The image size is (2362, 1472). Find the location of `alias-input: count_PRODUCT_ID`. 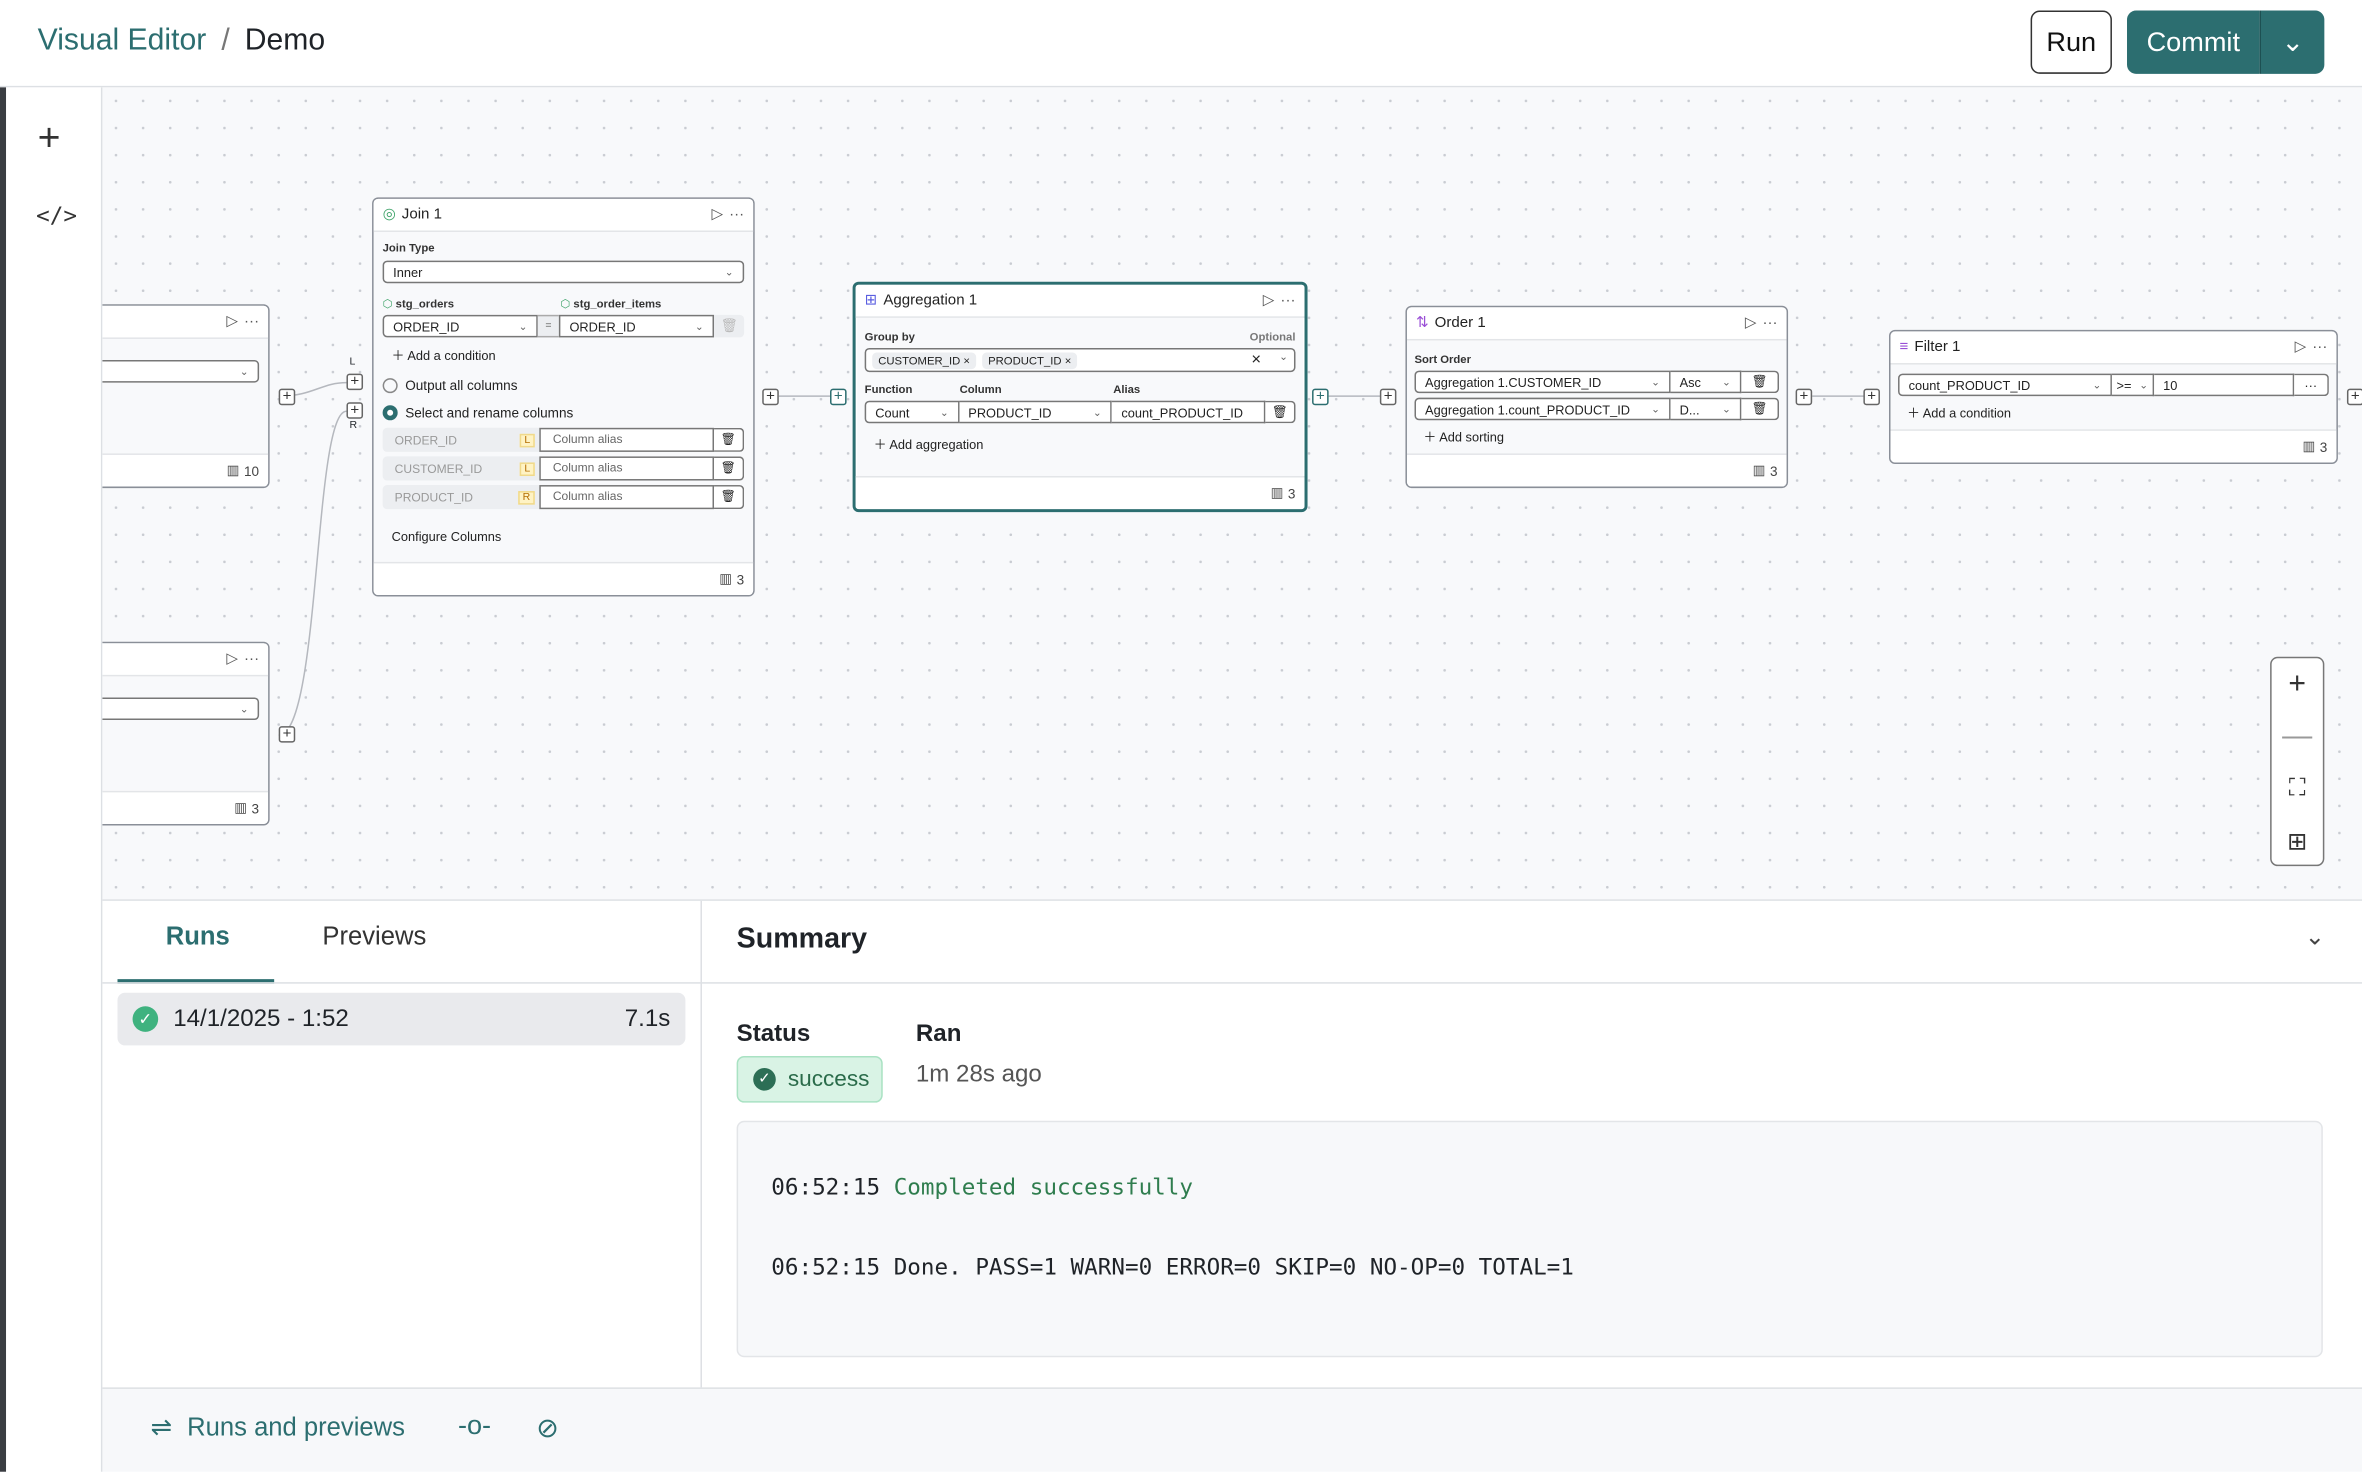

alias-input: count_PRODUCT_ID is located at coordinates (1189, 412).